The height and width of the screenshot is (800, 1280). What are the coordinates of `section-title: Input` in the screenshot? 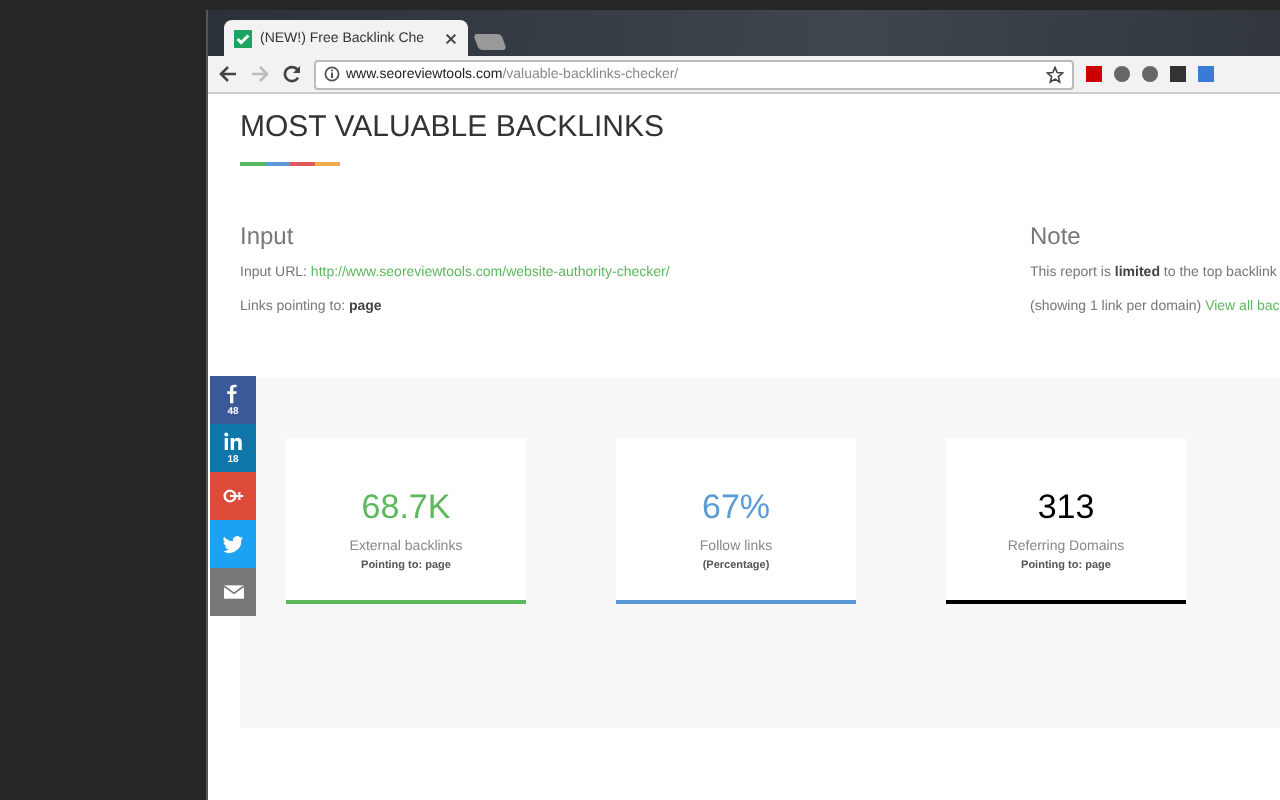 It's located at (268, 236).